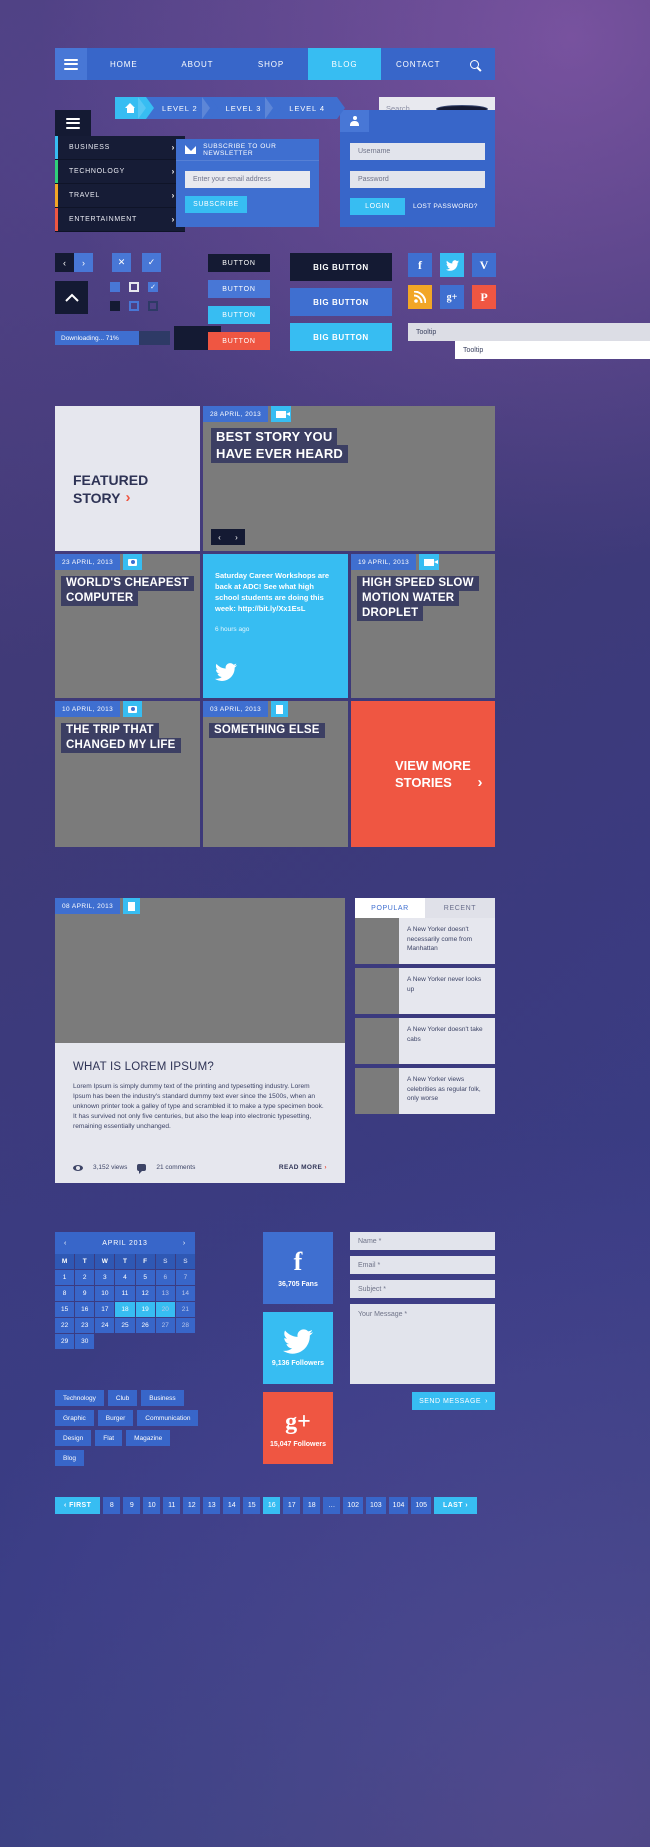 The image size is (650, 1847). What do you see at coordinates (423, 774) in the screenshot?
I see `view-more-stories-card: VIEW MORE STORIES ›` at bounding box center [423, 774].